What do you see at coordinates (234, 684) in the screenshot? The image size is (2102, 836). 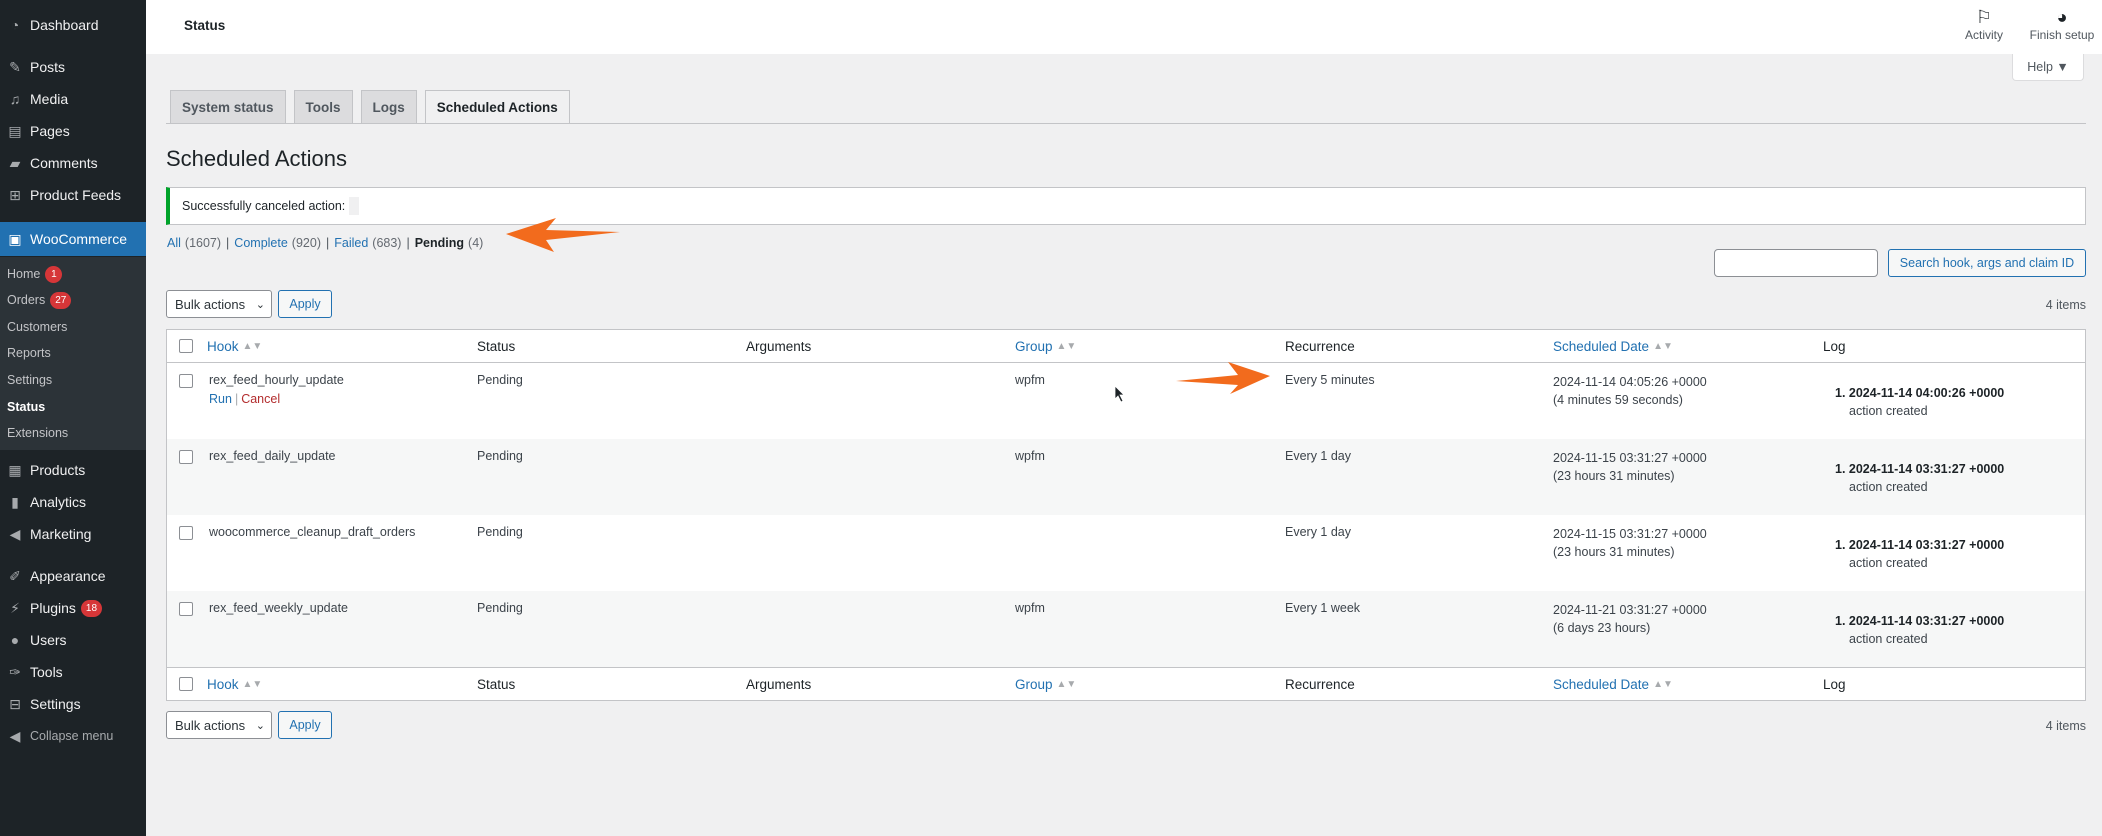 I see `column-hook-footer: Hook ▲▼` at bounding box center [234, 684].